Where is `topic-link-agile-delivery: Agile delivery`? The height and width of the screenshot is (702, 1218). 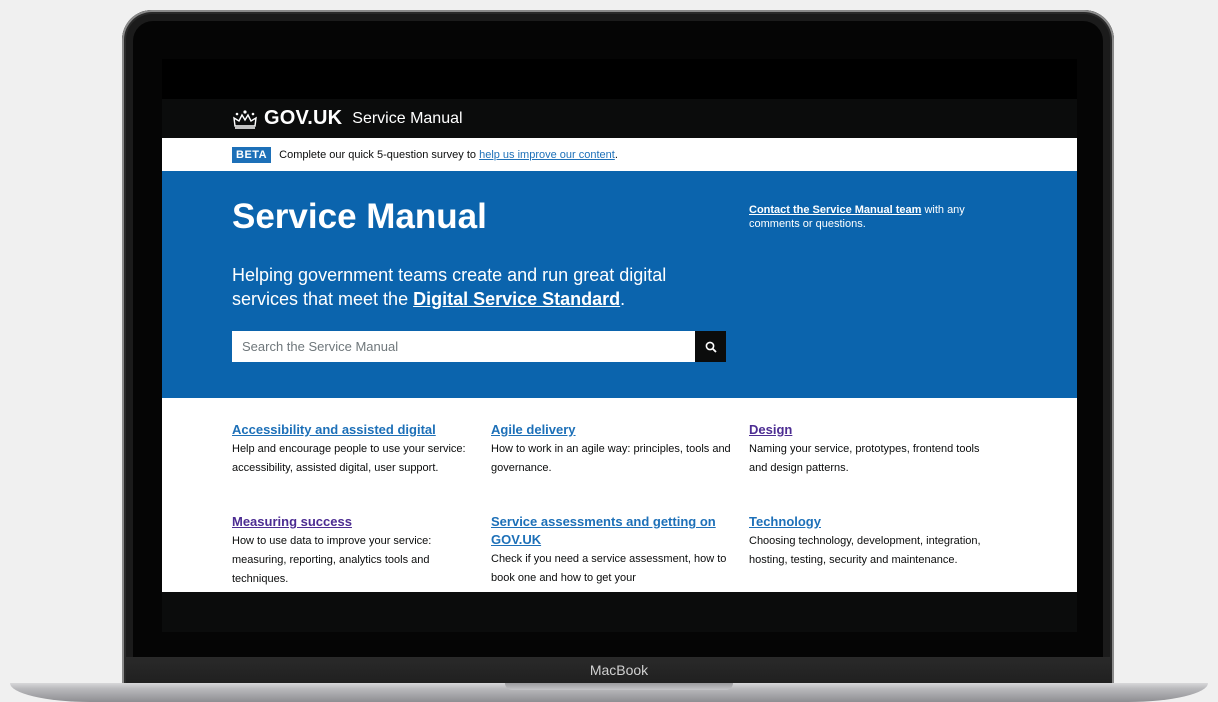
topic-link-agile-delivery: Agile delivery is located at coordinates (611, 430).